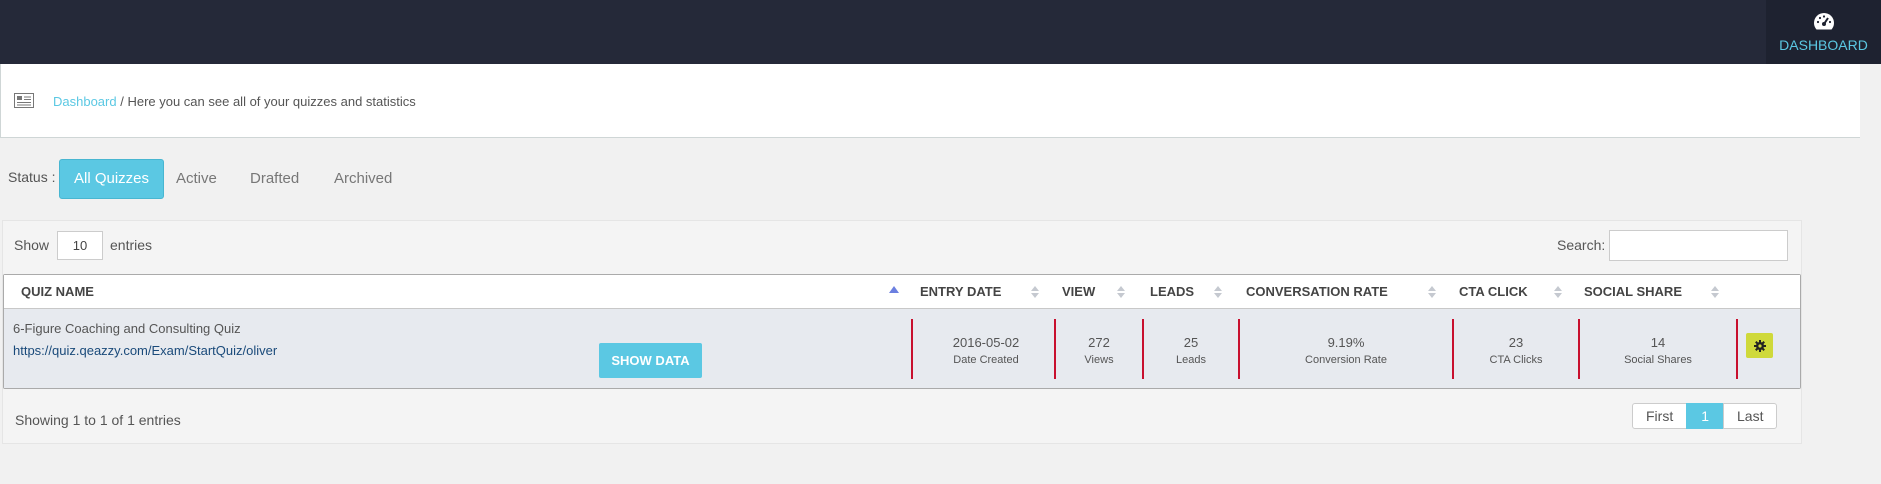  I want to click on leads-cell: 25 Leads, so click(1191, 350).